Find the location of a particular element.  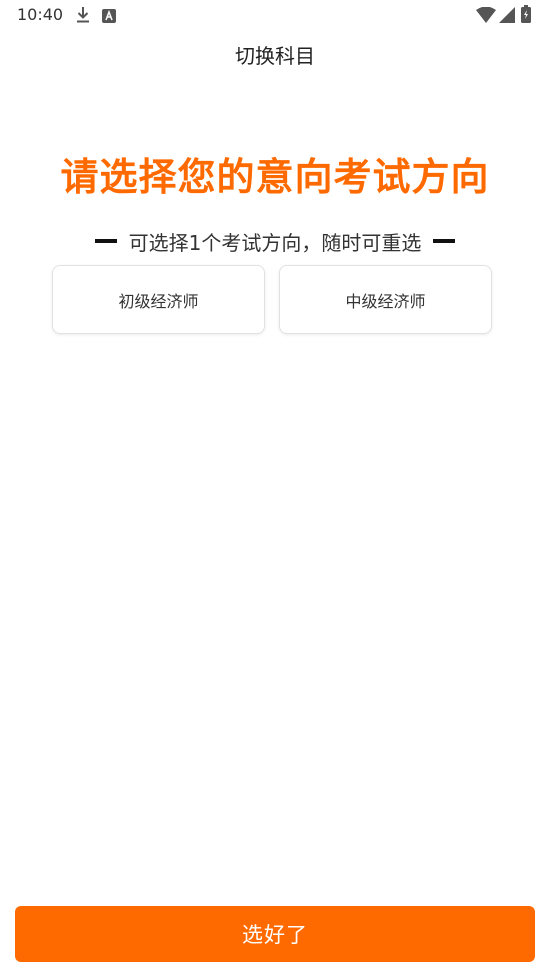

signal-icon is located at coordinates (507, 17).